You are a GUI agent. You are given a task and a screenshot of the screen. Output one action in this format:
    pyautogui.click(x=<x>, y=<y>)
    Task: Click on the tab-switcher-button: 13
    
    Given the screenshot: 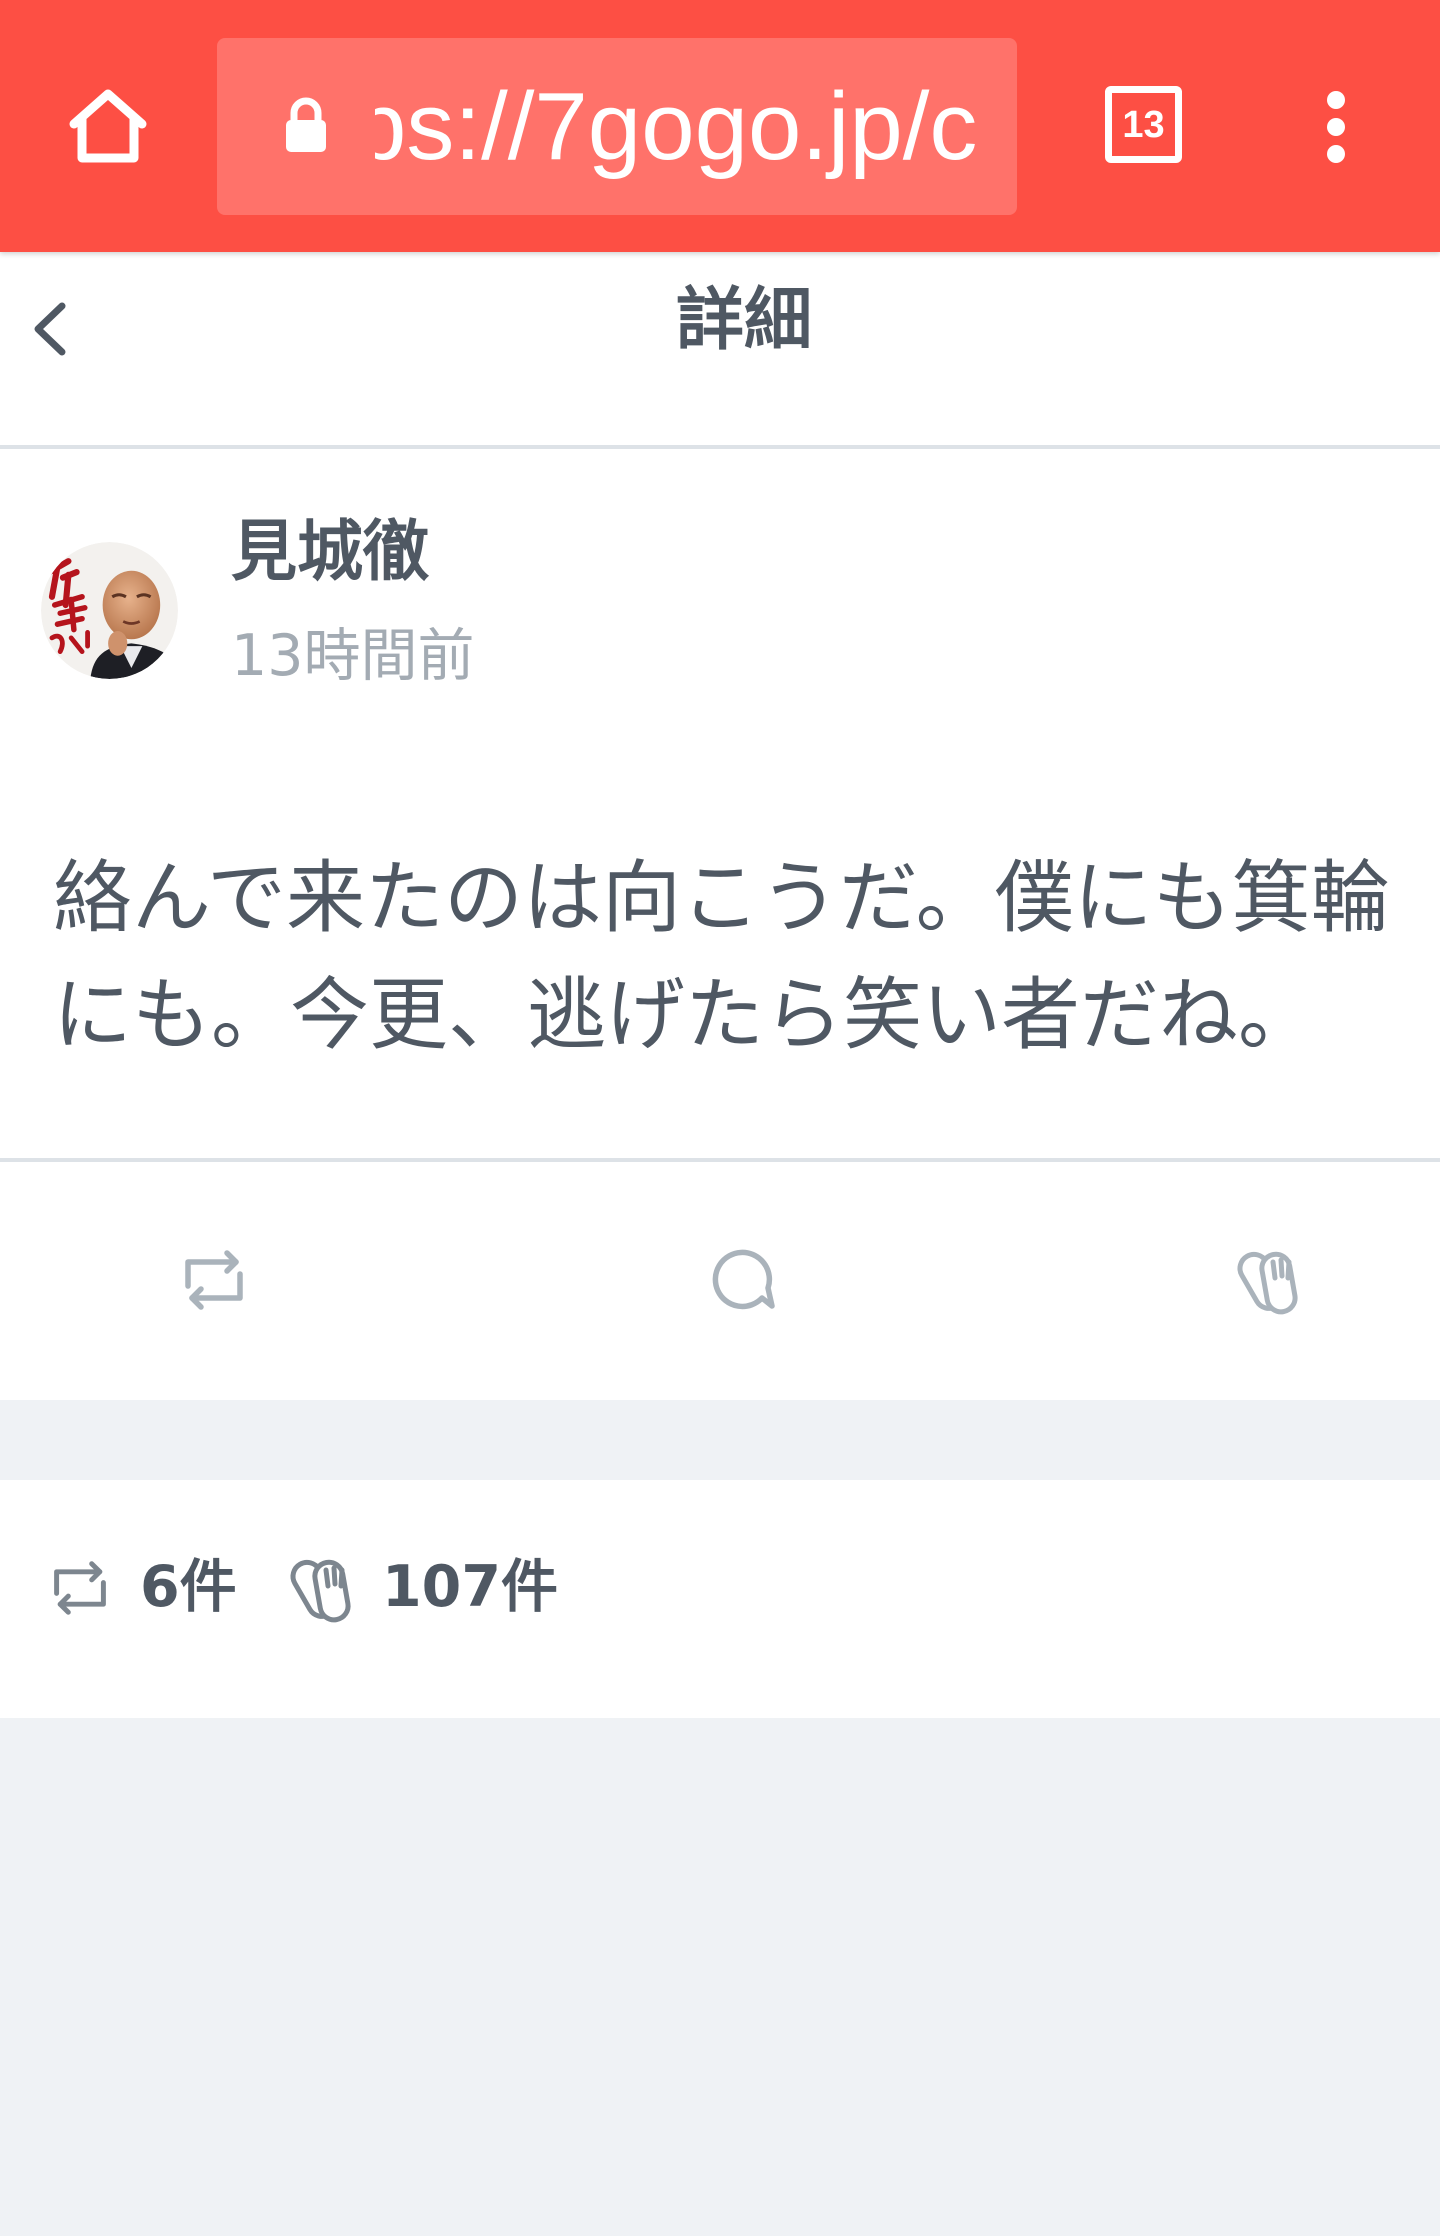 What is the action you would take?
    pyautogui.click(x=1143, y=124)
    